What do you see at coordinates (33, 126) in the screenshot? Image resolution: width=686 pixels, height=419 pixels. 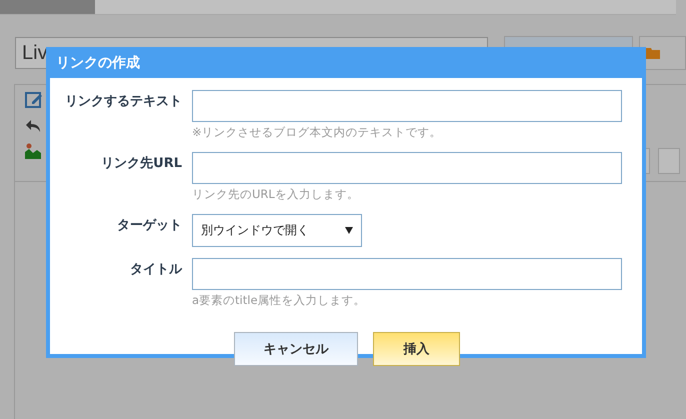 I see `undo-icon` at bounding box center [33, 126].